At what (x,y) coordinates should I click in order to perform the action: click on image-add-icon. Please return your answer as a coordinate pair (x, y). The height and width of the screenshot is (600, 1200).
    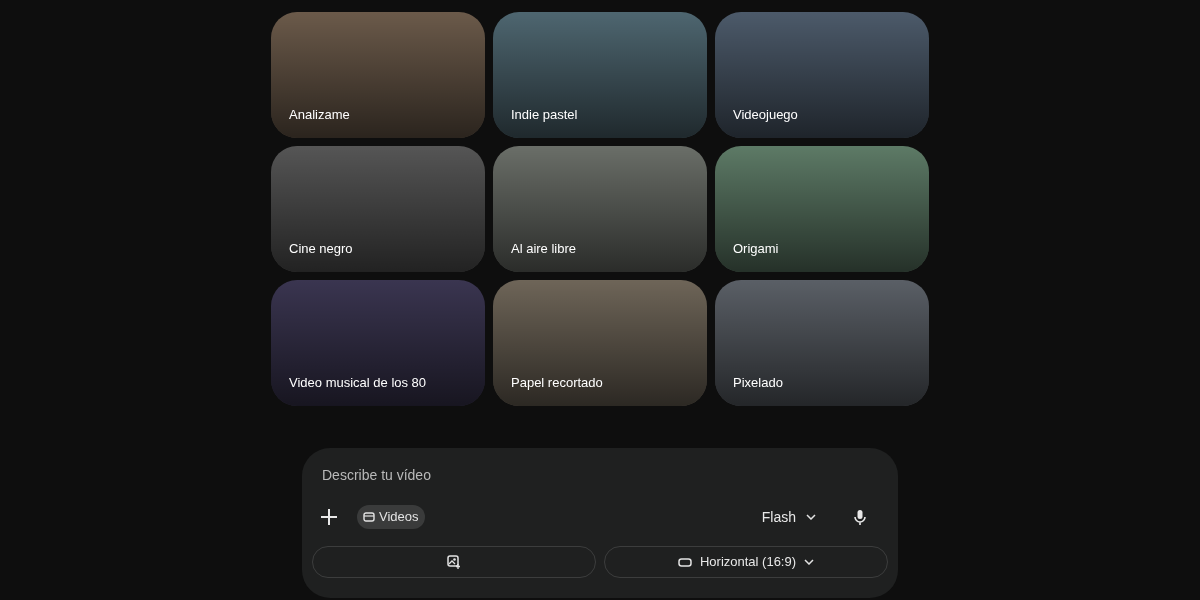
    Looking at the image, I should click on (454, 562).